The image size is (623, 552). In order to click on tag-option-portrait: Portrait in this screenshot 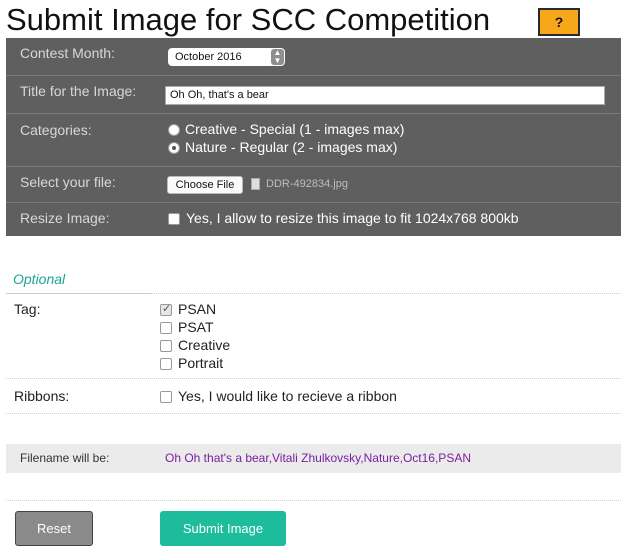, I will do `click(191, 363)`.